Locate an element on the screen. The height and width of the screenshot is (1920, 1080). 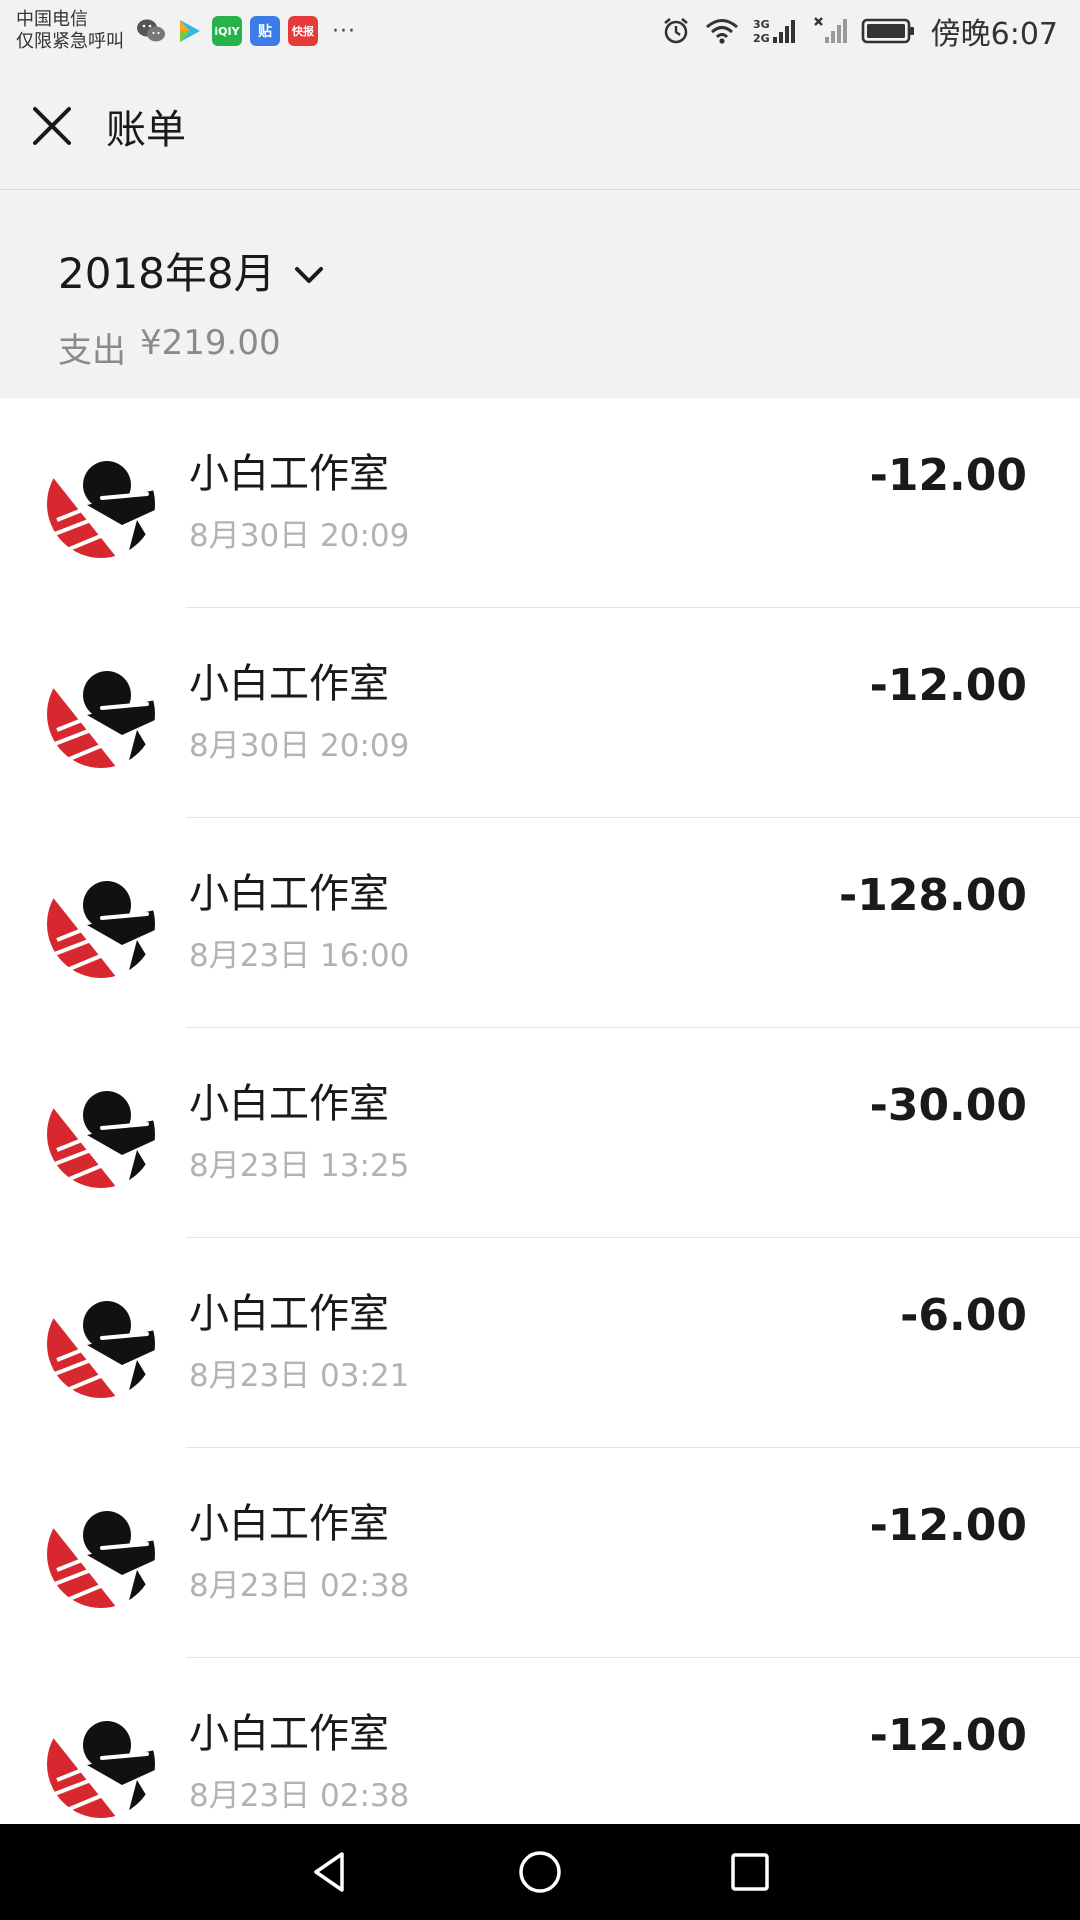
transaction-row: 小白工作室 8月23日 03:21 -6.00 is located at coordinates (540, 1343).